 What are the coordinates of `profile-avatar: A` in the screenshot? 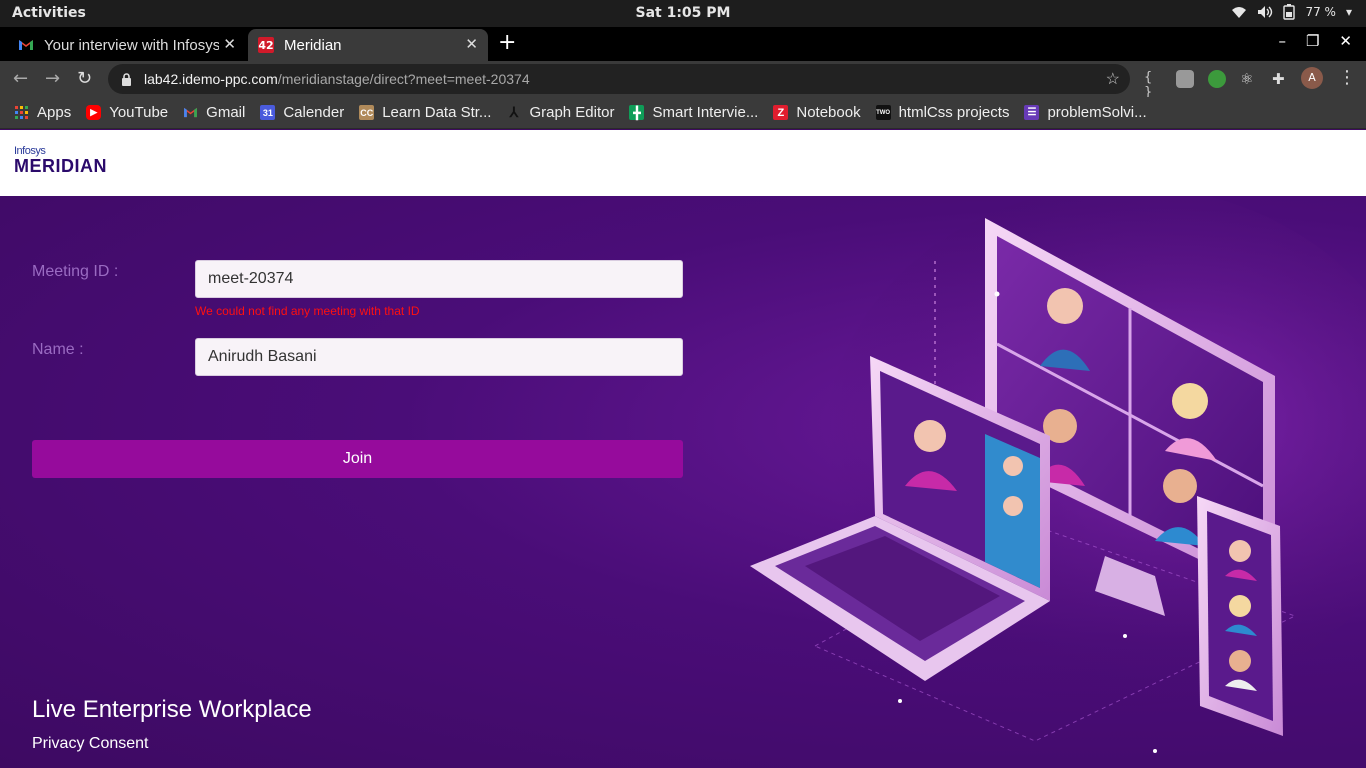 It's located at (1312, 78).